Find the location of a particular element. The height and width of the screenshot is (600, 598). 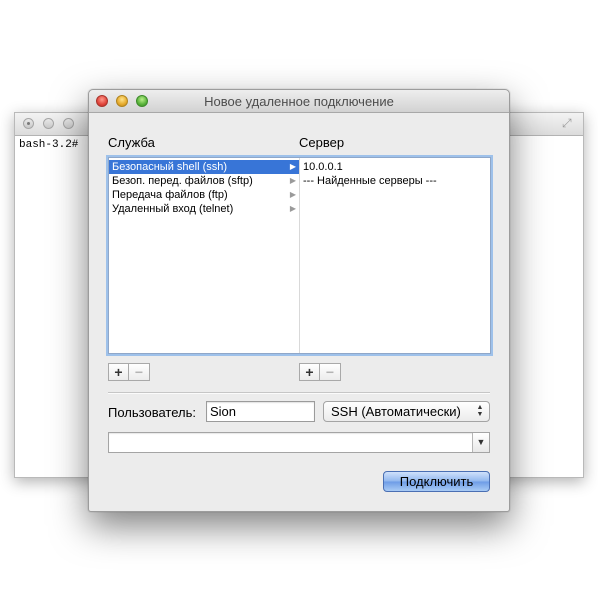

chevron-down-icon: ▼ is located at coordinates (480, 442).